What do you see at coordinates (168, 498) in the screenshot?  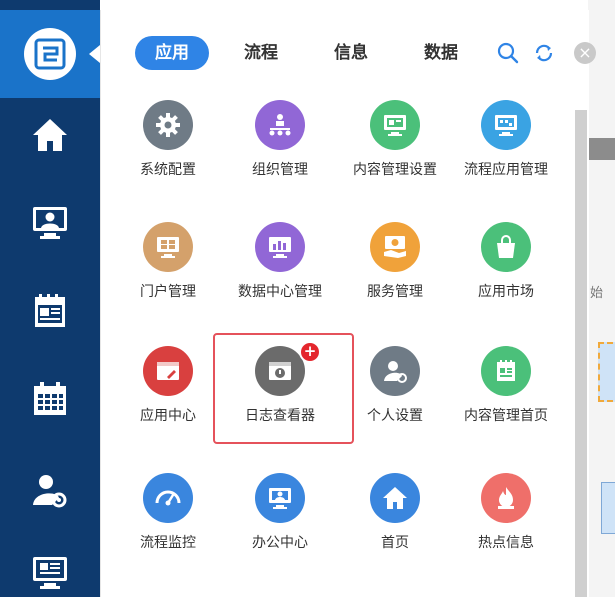 I see `speedometer-icon` at bounding box center [168, 498].